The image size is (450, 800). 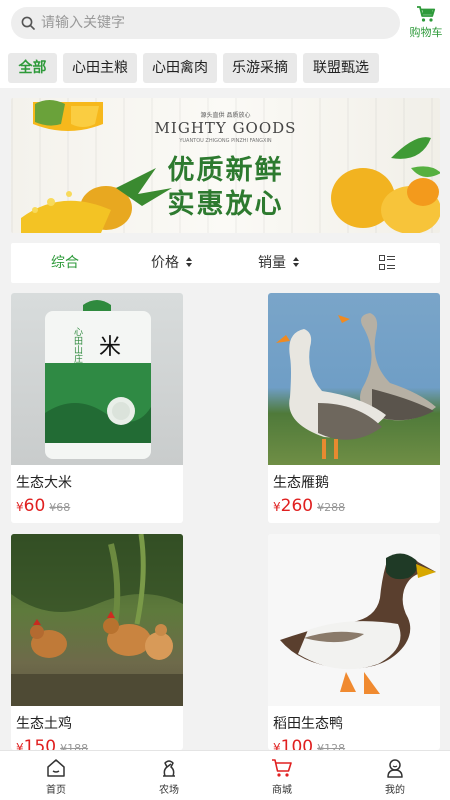 I want to click on sort-price-label: 价格, so click(x=165, y=263).